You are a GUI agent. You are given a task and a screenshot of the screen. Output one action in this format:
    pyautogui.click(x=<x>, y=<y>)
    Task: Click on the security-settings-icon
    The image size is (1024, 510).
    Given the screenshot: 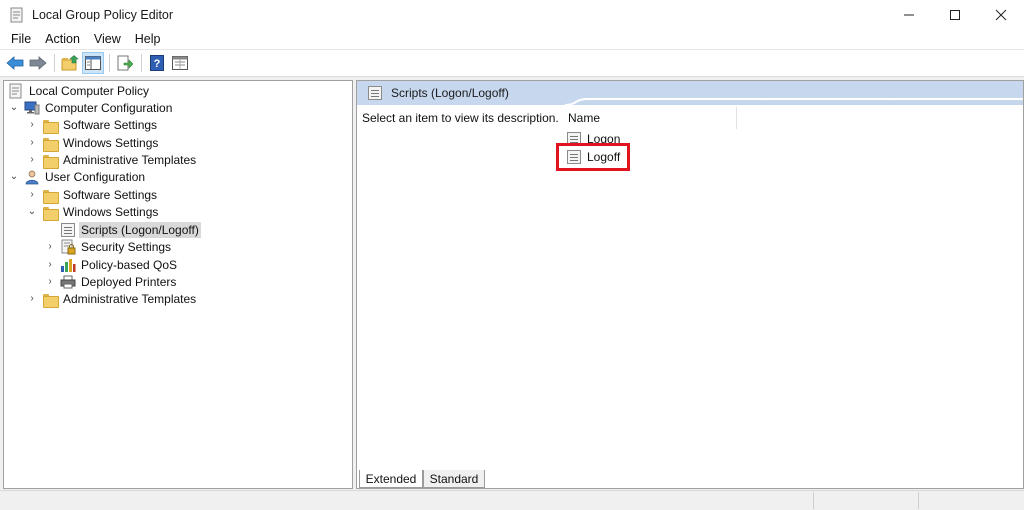 What is the action you would take?
    pyautogui.click(x=68, y=247)
    